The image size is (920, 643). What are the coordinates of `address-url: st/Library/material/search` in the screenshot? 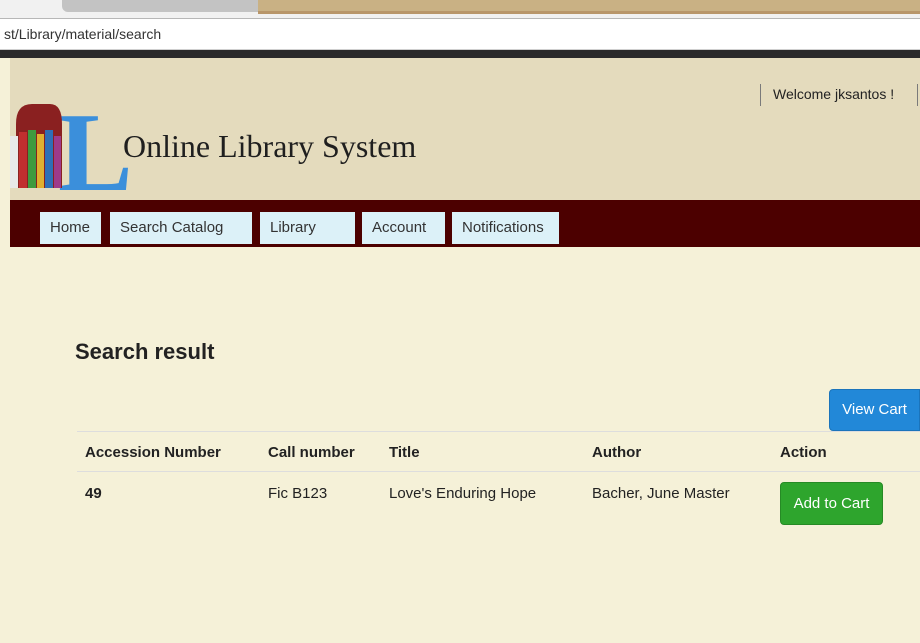 It's located at (82, 34).